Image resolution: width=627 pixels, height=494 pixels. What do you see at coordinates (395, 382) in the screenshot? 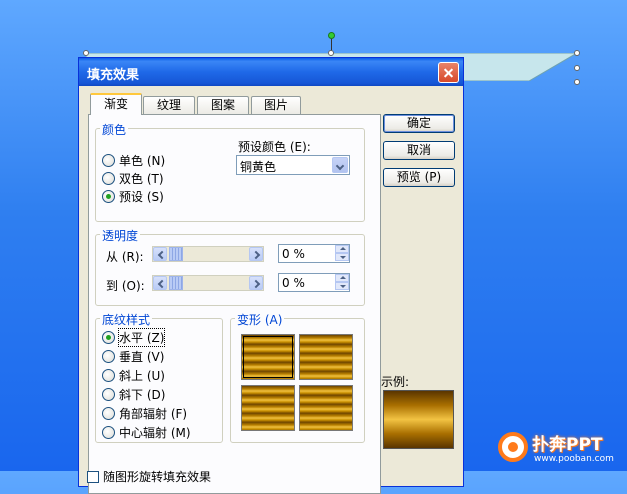
I see `sample-label: 示例:` at bounding box center [395, 382].